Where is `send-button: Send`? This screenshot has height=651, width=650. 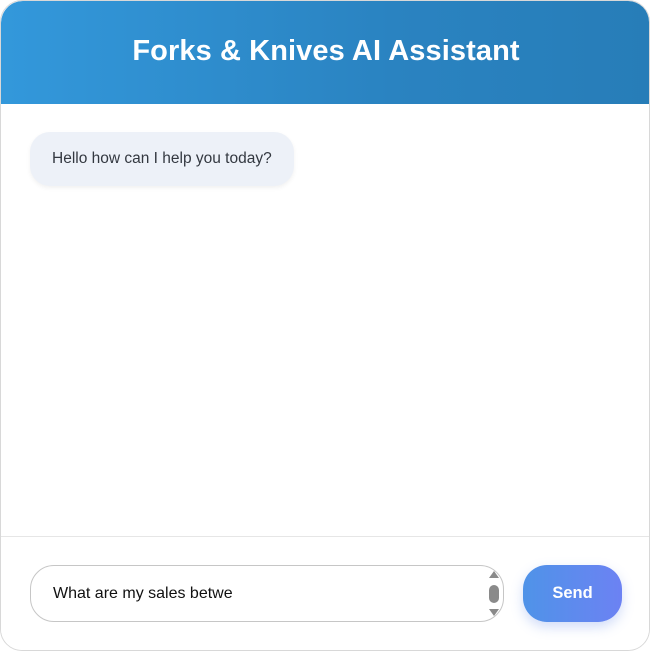 send-button: Send is located at coordinates (572, 593).